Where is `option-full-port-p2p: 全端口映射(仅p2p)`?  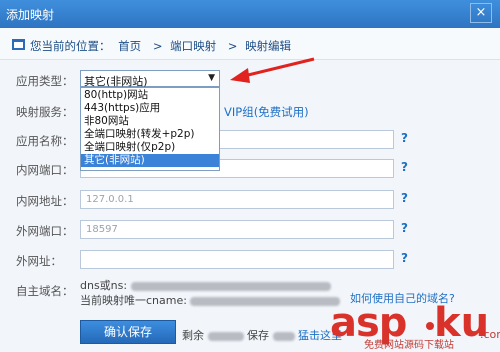 option-full-port-p2p: 全端口映射(仅p2p) is located at coordinates (150, 147).